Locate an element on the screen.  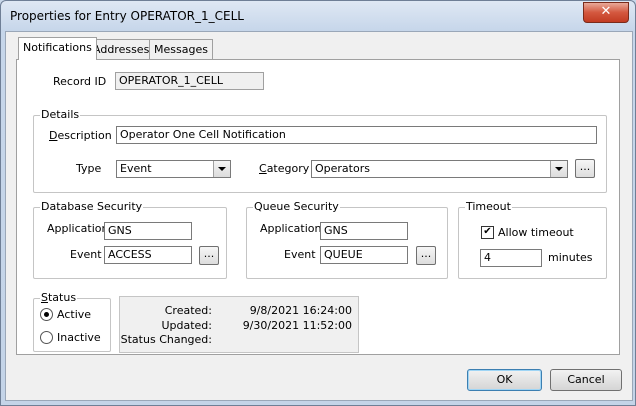
status-group: Status Active Inactive is located at coordinates (72, 321).